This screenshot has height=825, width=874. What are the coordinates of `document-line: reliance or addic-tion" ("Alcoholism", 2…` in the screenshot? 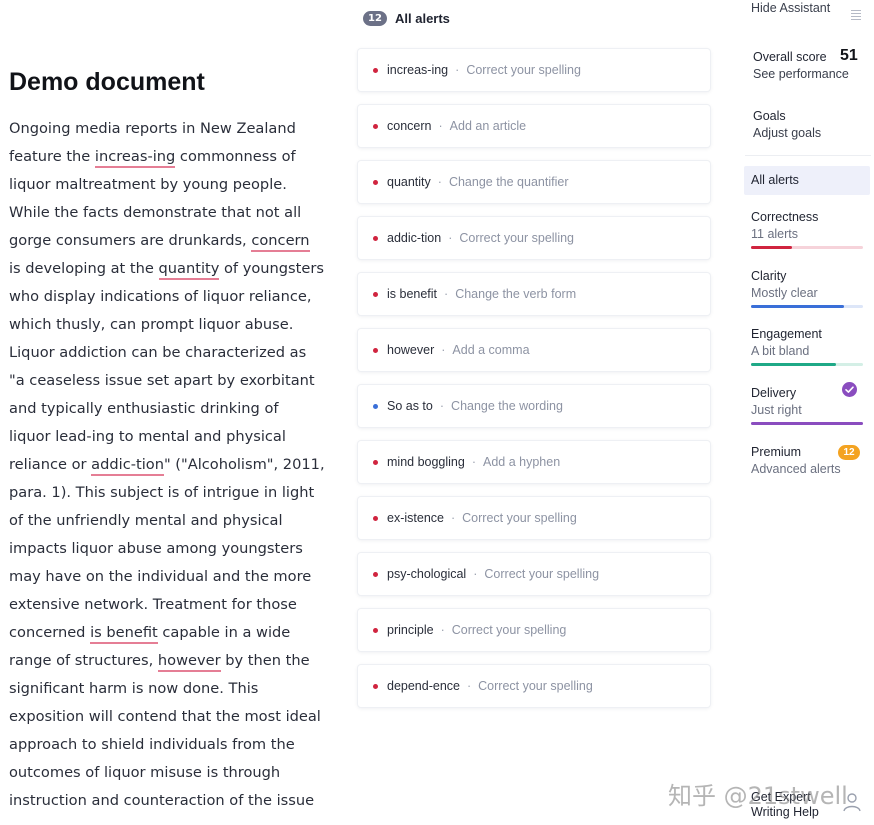 It's located at (167, 465).